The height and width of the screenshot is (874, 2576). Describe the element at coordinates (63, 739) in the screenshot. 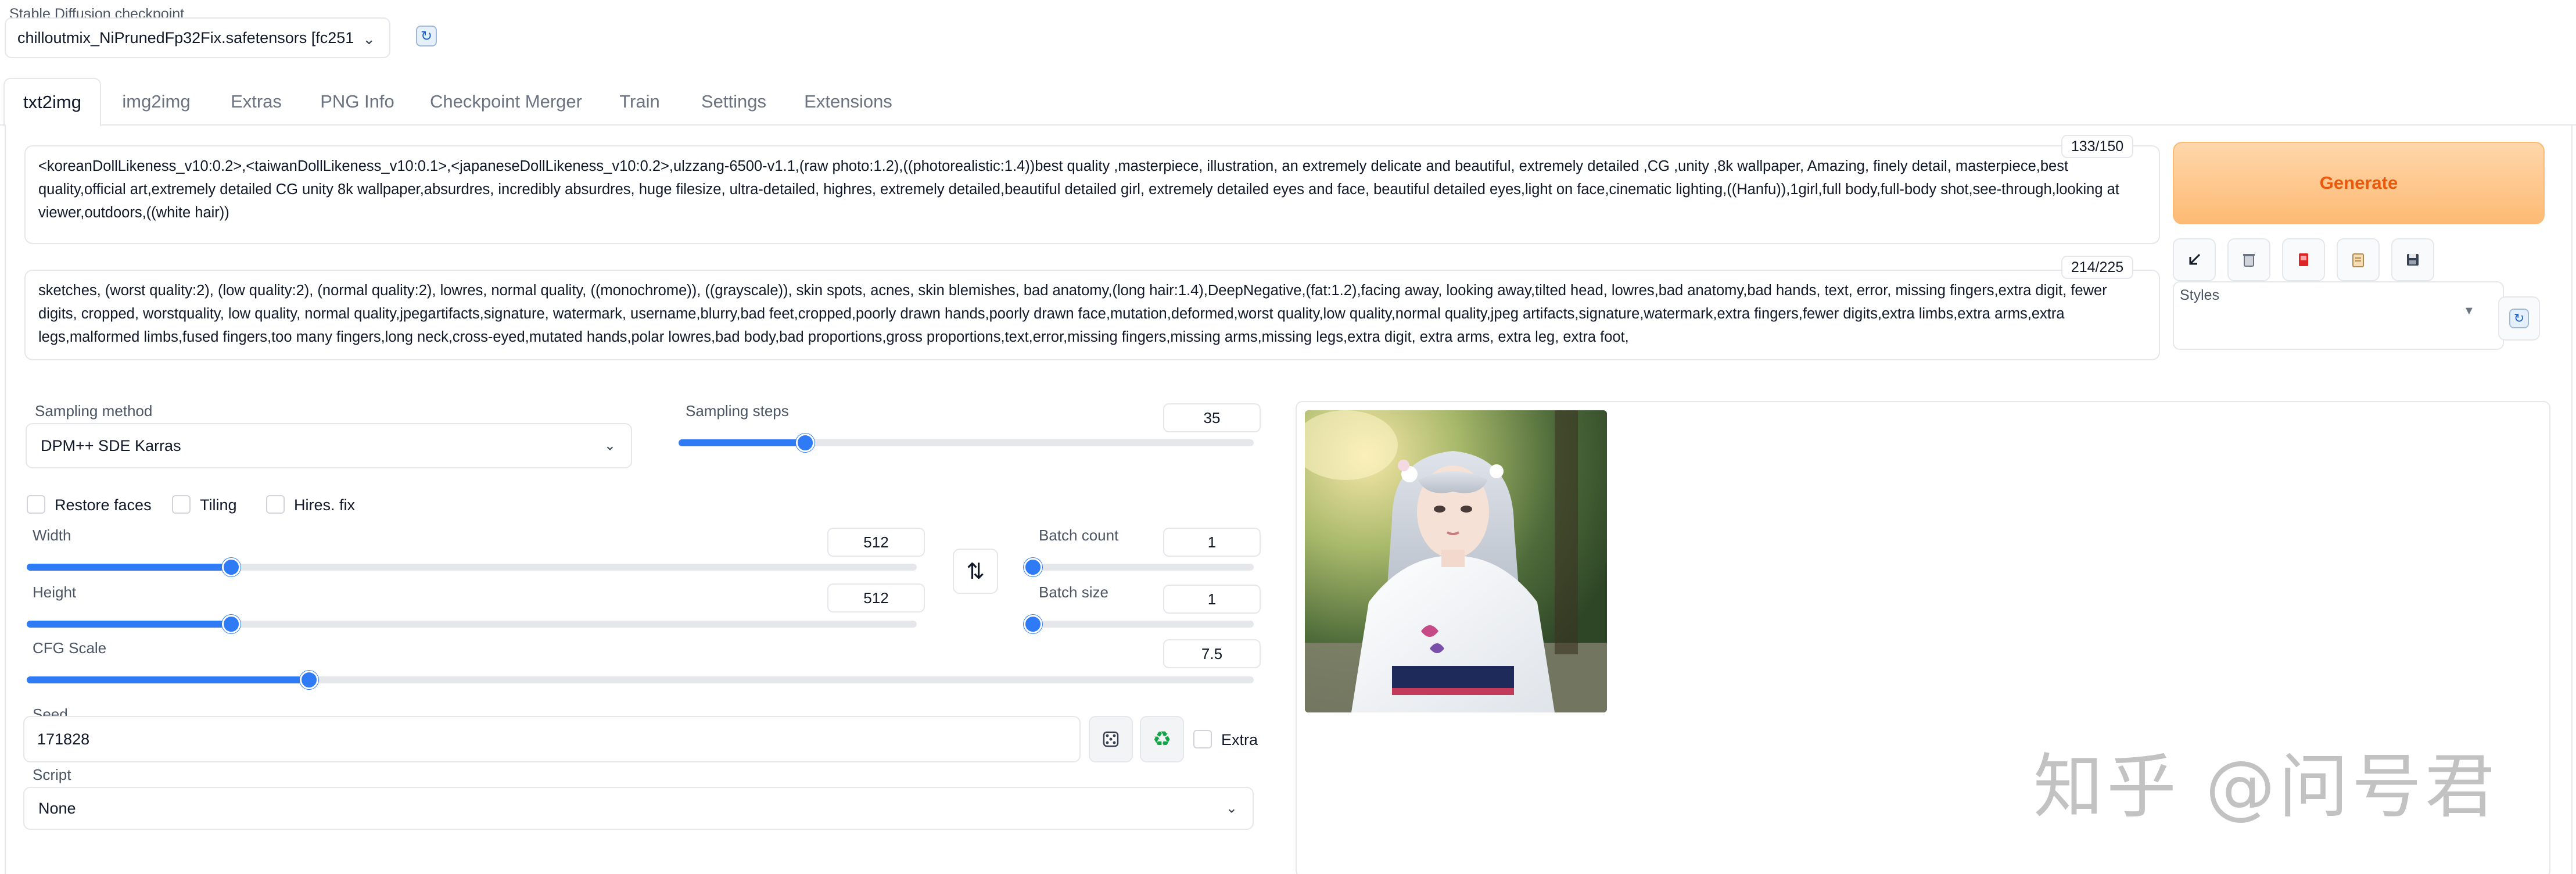

I see `seed-value: 171828` at that location.